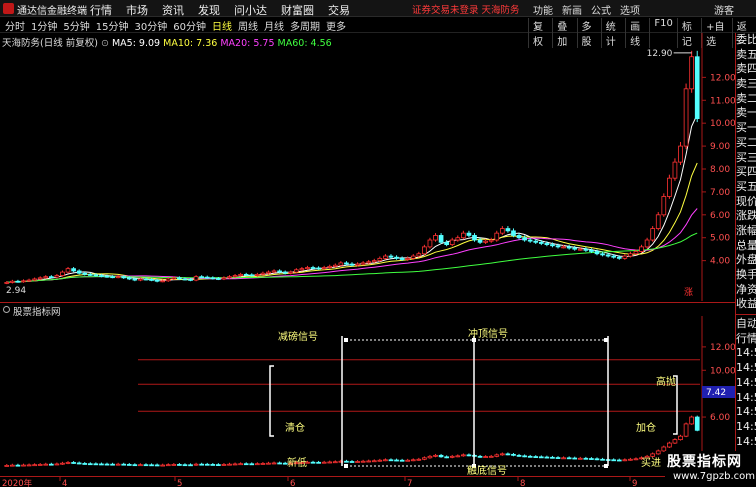 The width and height of the screenshot is (756, 487). Describe the element at coordinates (746, 275) in the screenshot. I see `sidebar-field-16: 换手` at that location.